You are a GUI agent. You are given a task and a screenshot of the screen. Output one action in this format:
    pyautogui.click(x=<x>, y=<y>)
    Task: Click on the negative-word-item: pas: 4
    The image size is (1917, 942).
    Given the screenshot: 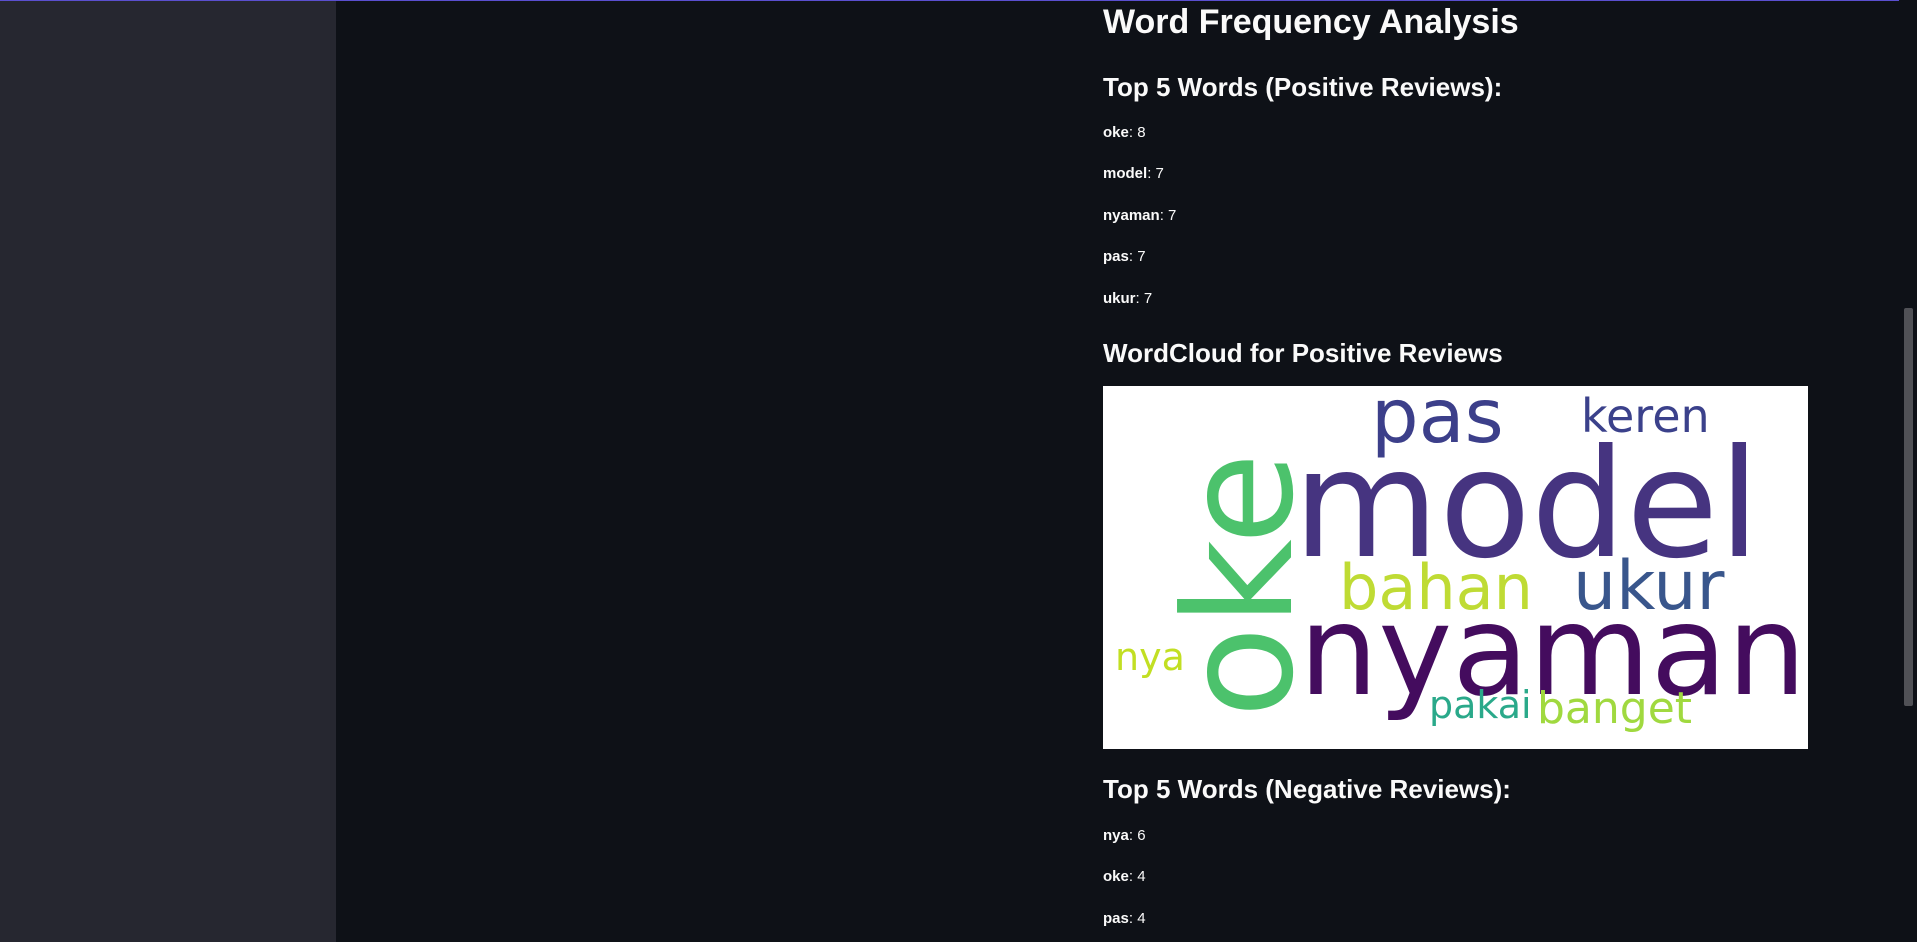 What is the action you would take?
    pyautogui.click(x=1124, y=918)
    